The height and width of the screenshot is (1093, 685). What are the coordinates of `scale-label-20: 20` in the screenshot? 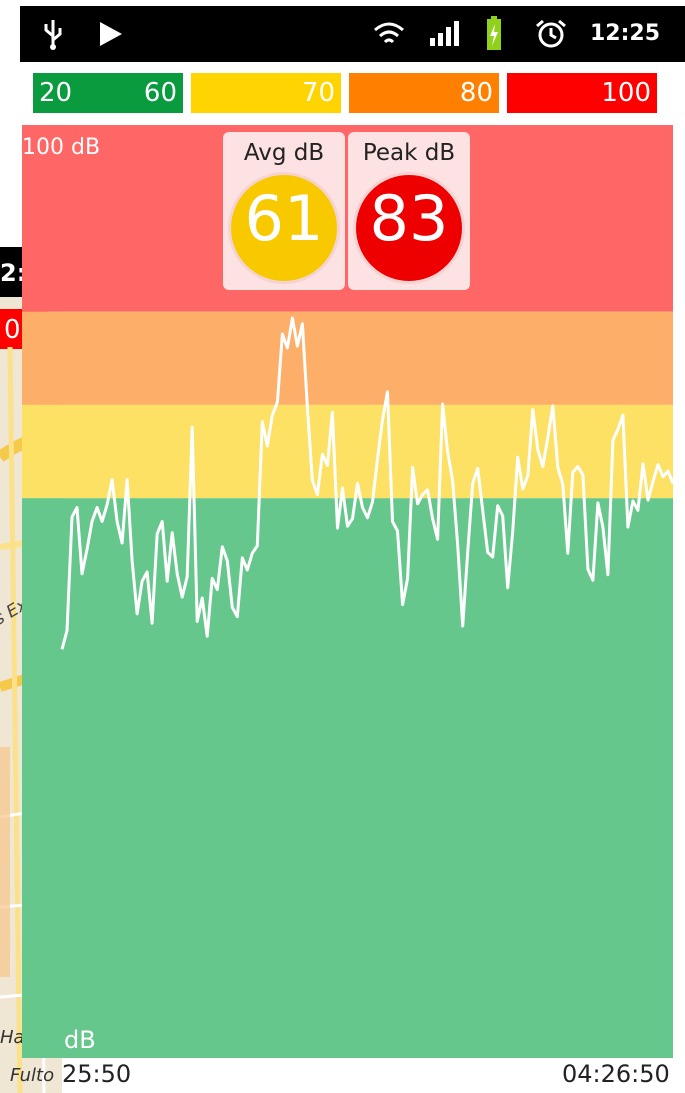 It's located at (56, 93).